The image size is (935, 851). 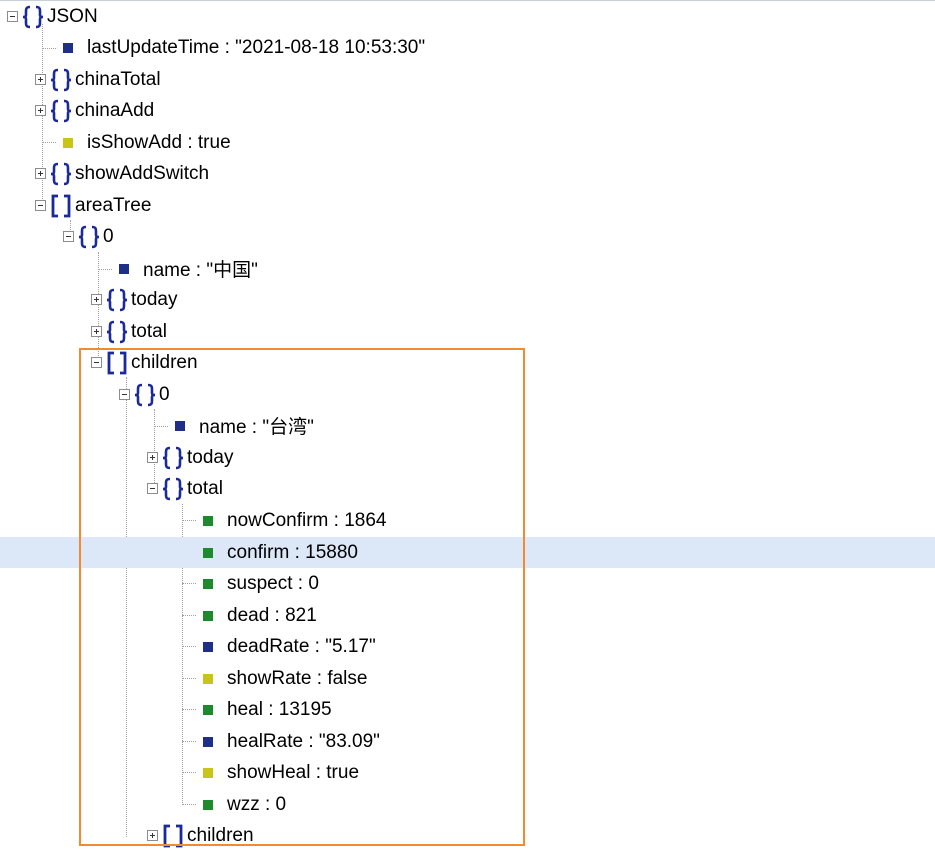 I want to click on square-brackets-icon, so click(x=61, y=205).